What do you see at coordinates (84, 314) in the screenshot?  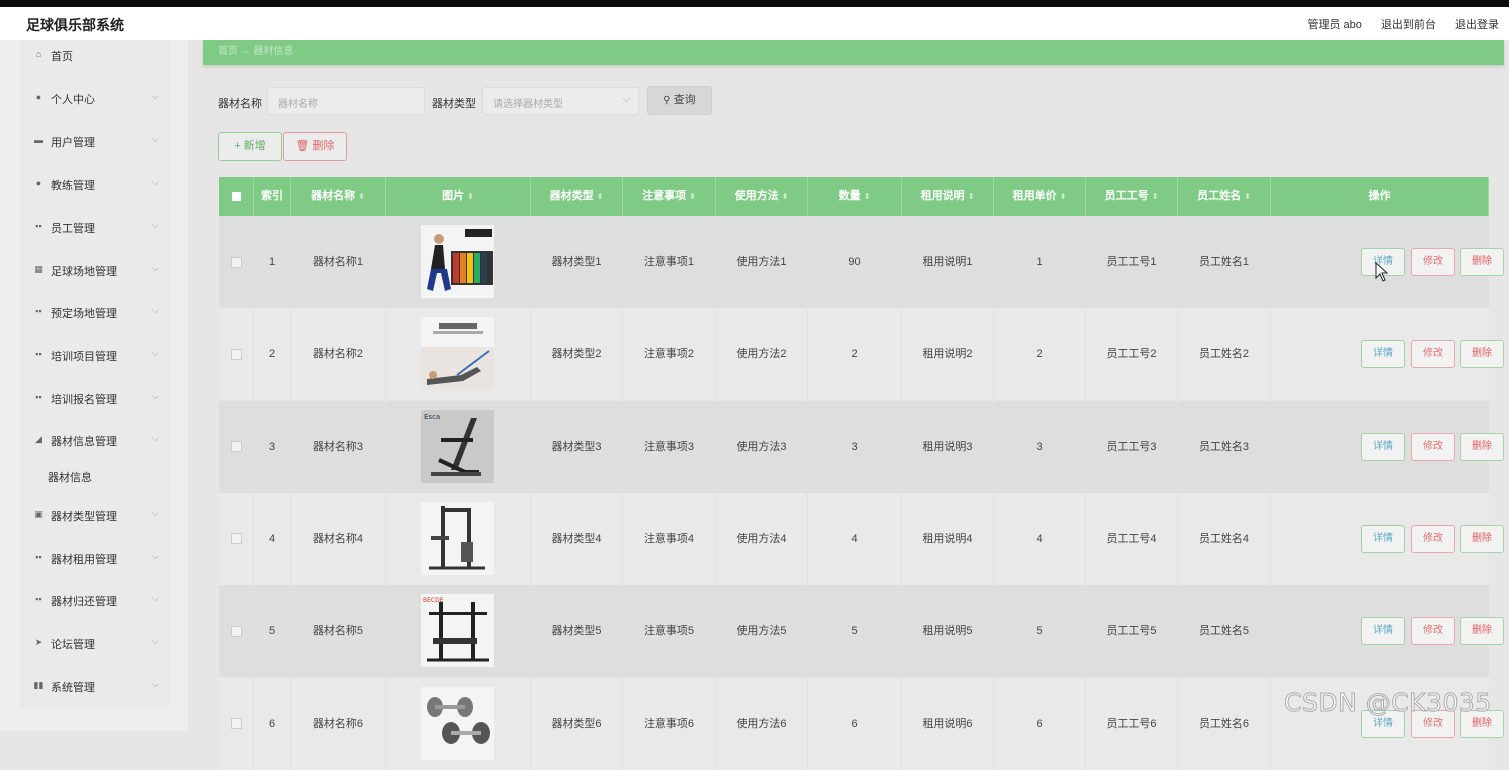 I see `sidebar-item-label: 预定场地管理` at bounding box center [84, 314].